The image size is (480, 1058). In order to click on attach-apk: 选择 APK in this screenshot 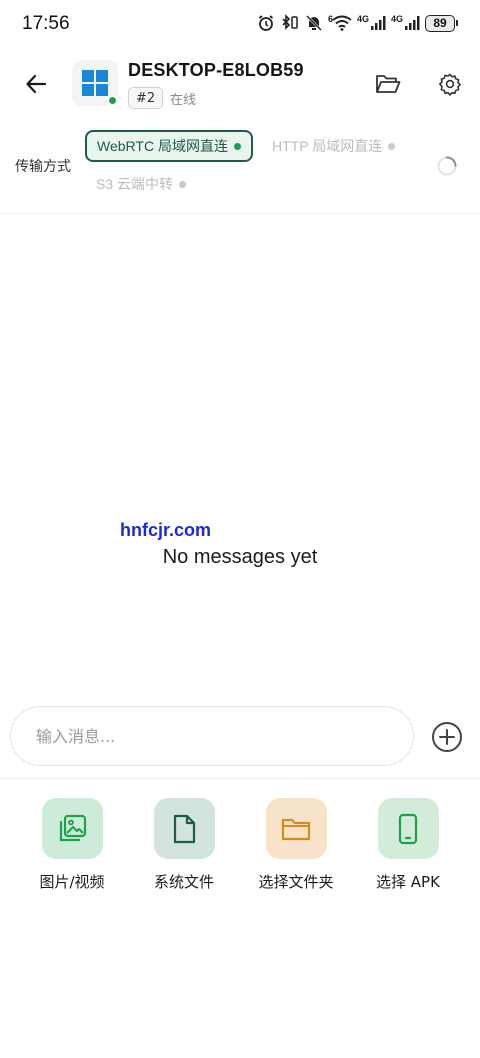, I will do `click(408, 845)`.